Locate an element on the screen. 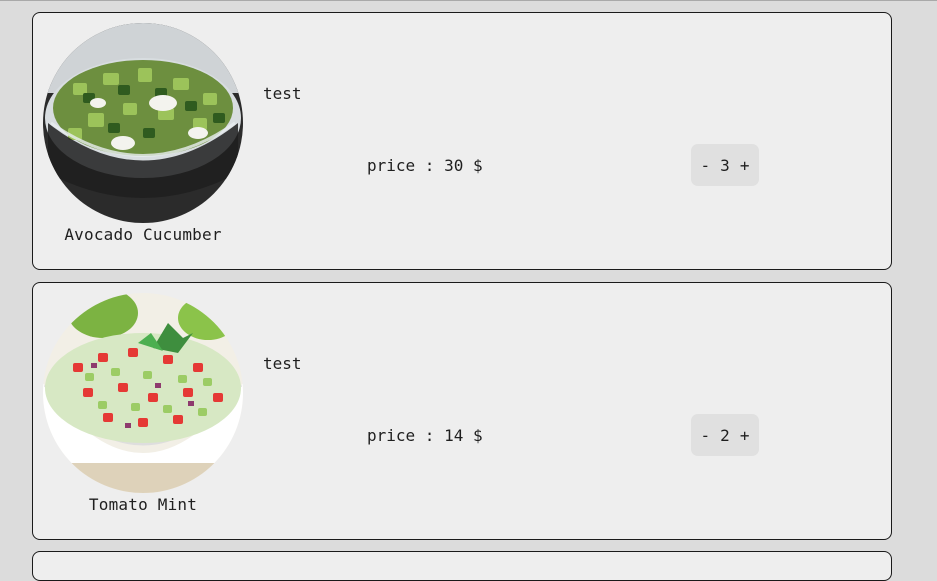 Image resolution: width=937 pixels, height=581 pixels. product-card is located at coordinates (462, 566).